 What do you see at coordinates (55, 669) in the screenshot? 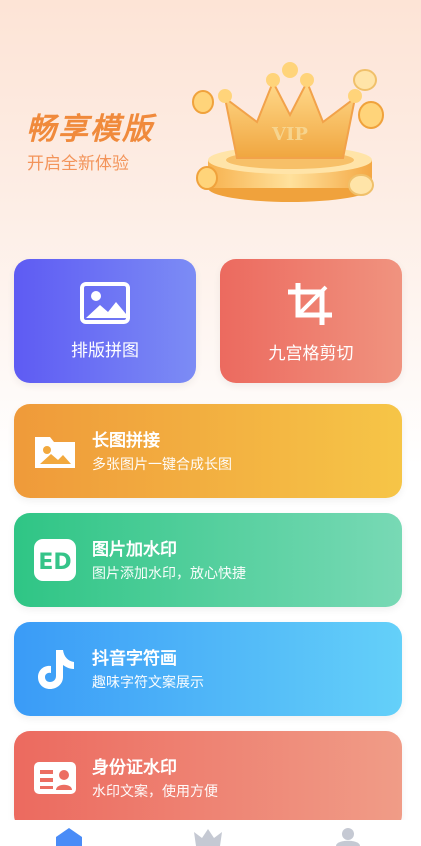
I see `tiktok-icon` at bounding box center [55, 669].